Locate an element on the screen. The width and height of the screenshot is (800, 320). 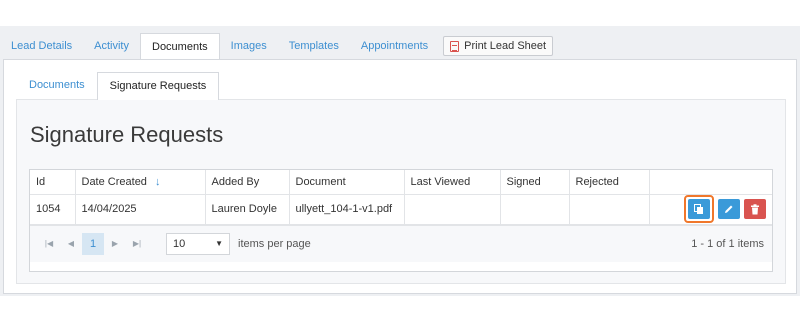
page-size-select: 10 ▼ is located at coordinates (198, 243).